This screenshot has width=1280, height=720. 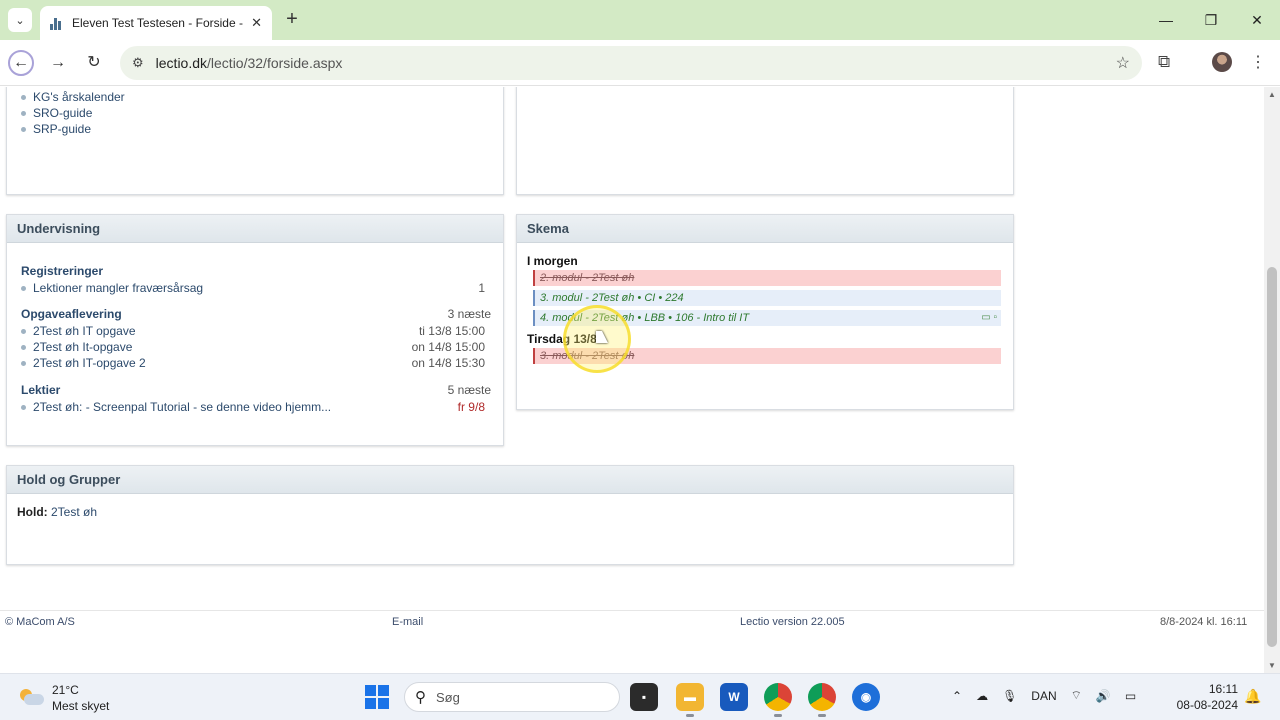 What do you see at coordinates (767, 298) in the screenshot?
I see `lesson-changed: 3. modul - 2Test øh • CI • 224` at bounding box center [767, 298].